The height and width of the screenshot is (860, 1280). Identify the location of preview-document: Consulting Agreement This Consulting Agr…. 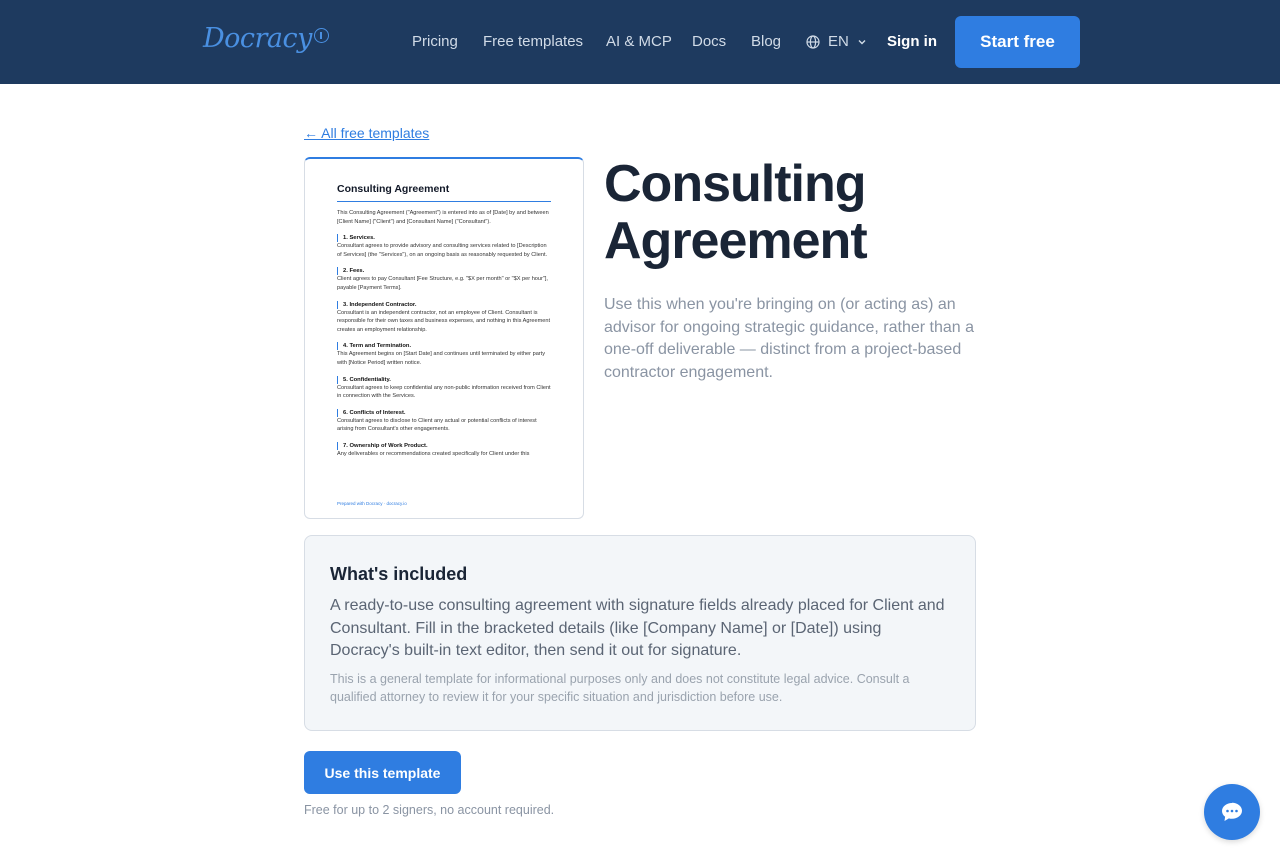
(444, 325).